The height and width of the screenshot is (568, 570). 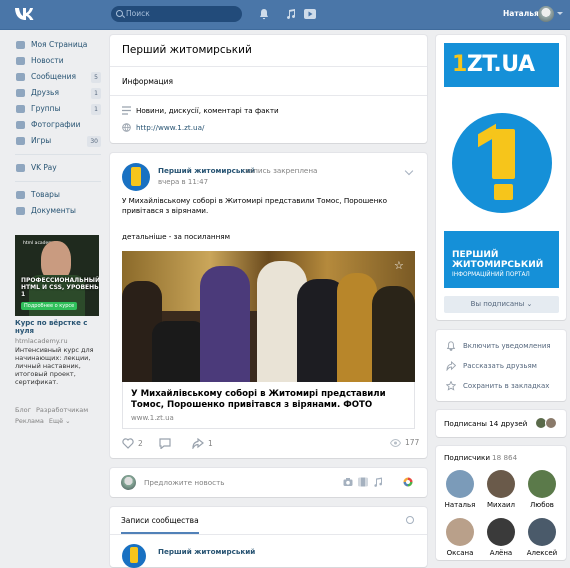 I want to click on subscribers-header: Подписчики 18 864, so click(x=480, y=457).